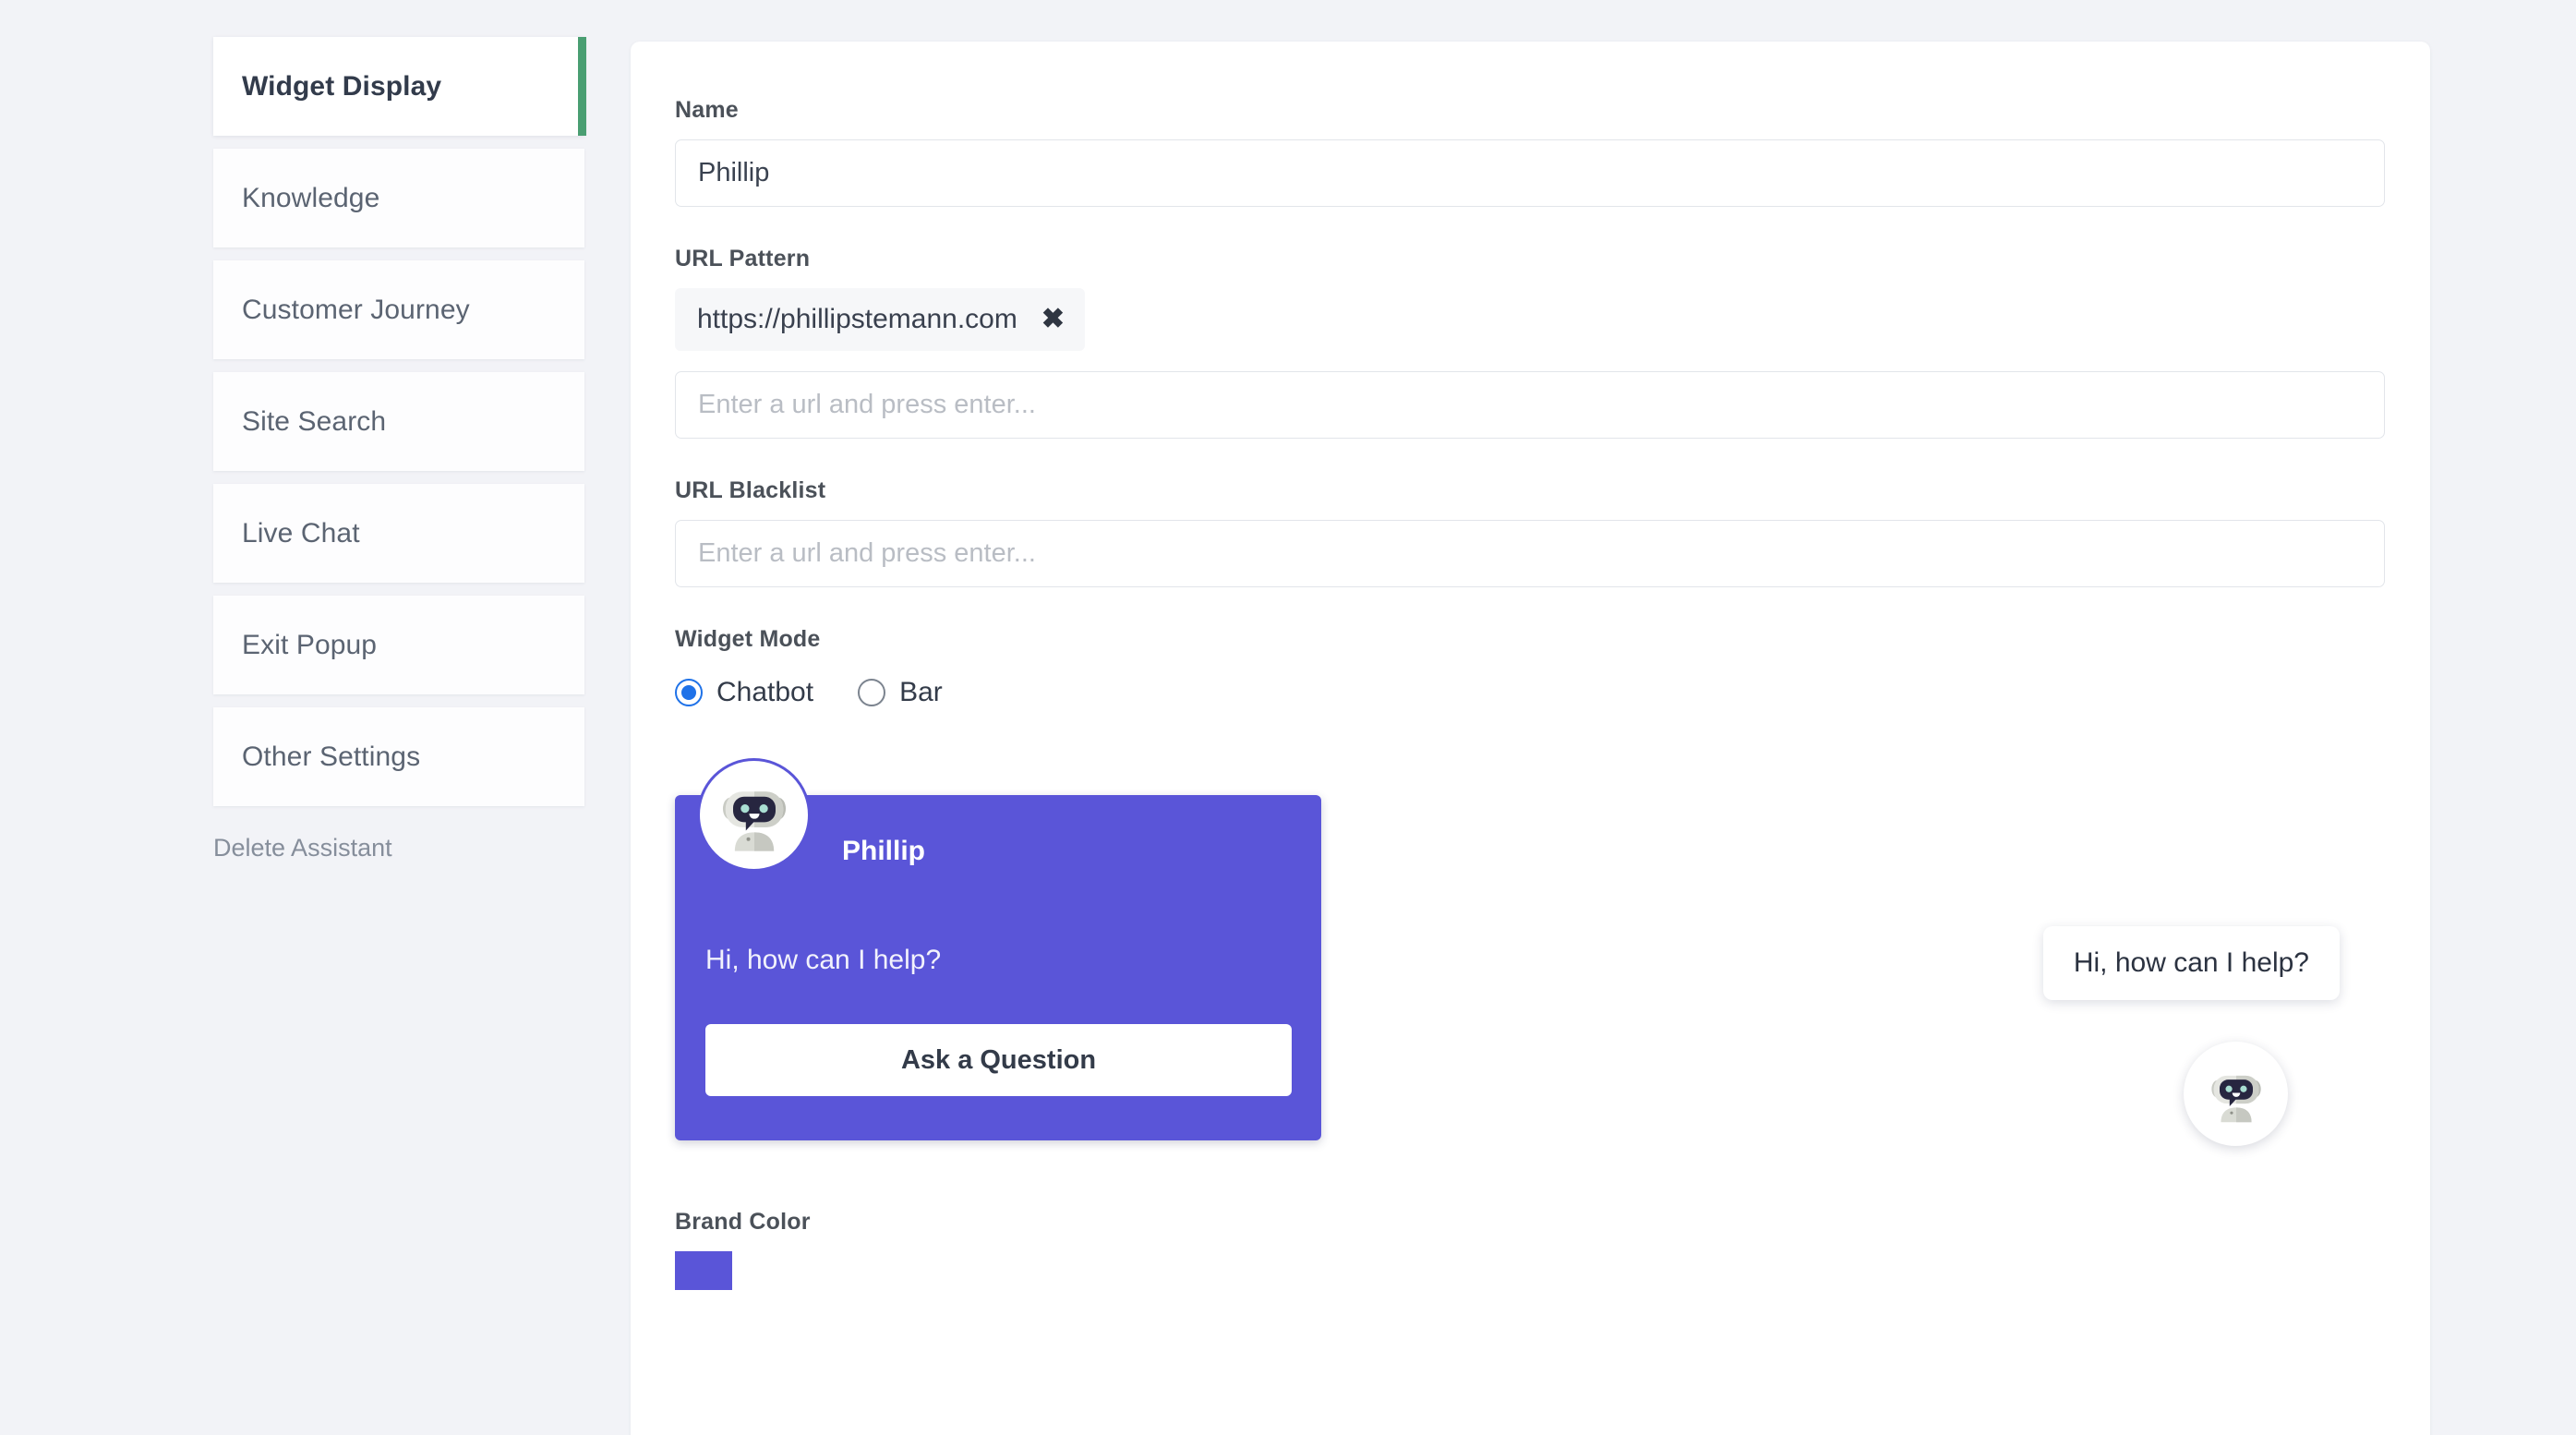 This screenshot has height=1435, width=2576. Describe the element at coordinates (703, 1271) in the screenshot. I see `brand-color-swatch` at that location.